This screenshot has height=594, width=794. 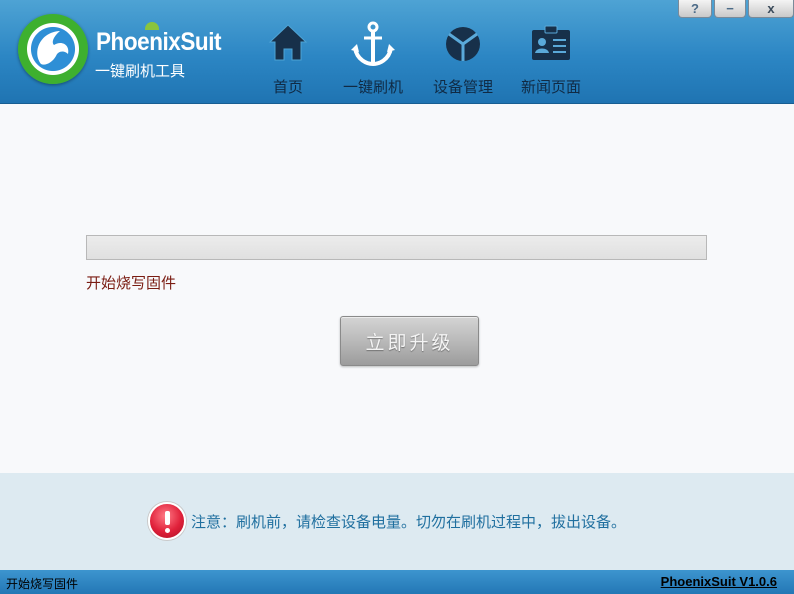 I want to click on nav-home-label: 首页, so click(x=287, y=87).